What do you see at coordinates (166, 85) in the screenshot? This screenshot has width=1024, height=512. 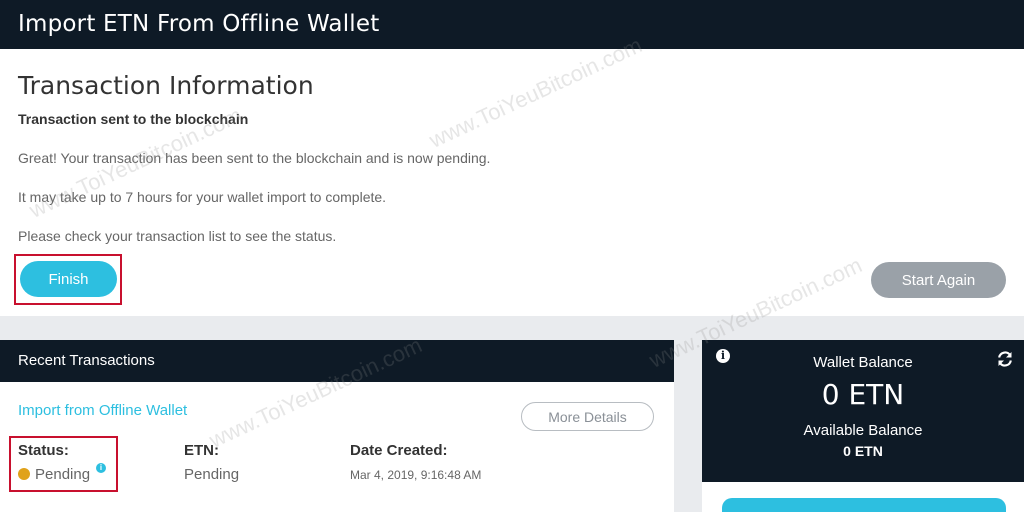 I see `transaction-info-title: Transaction Information` at bounding box center [166, 85].